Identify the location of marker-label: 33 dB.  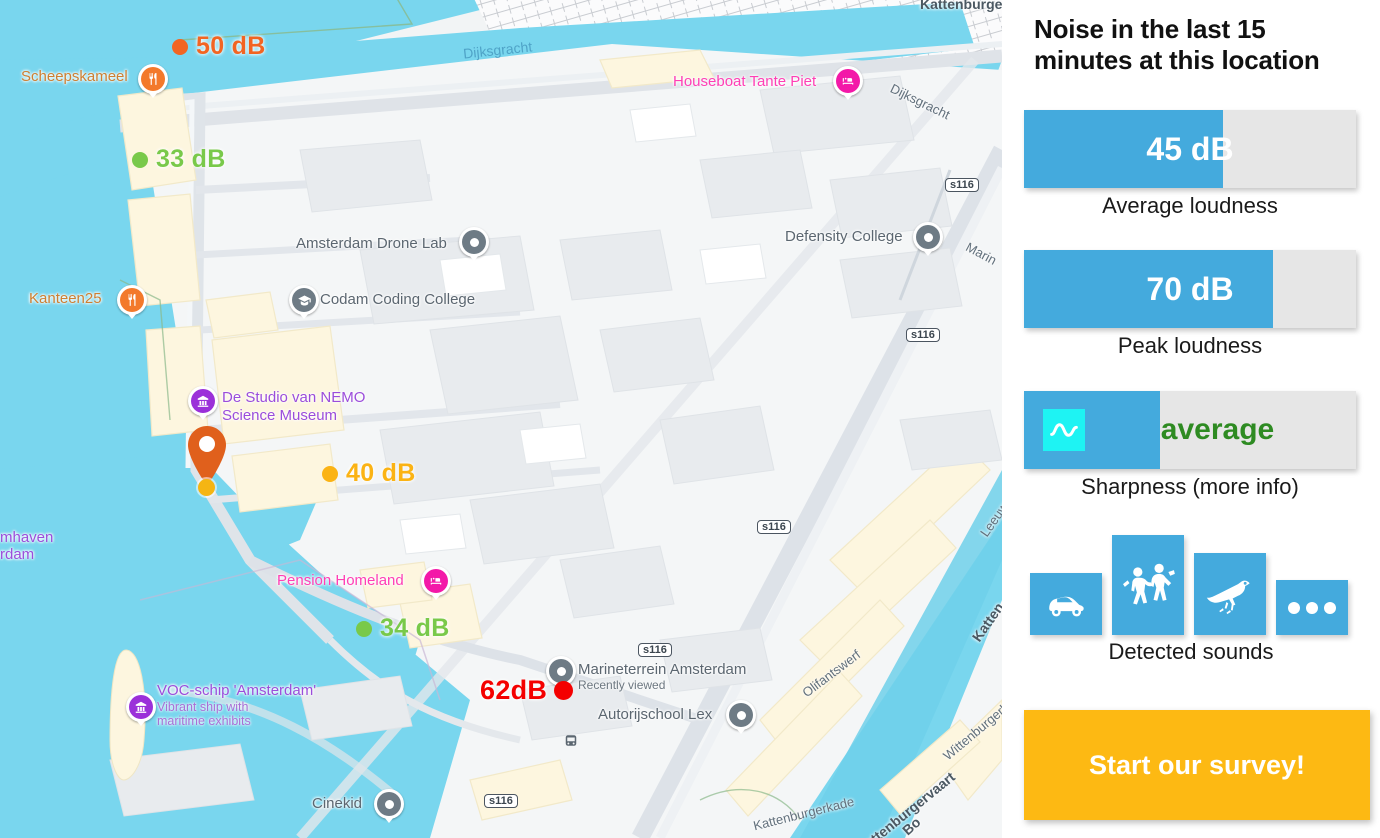
(191, 159).